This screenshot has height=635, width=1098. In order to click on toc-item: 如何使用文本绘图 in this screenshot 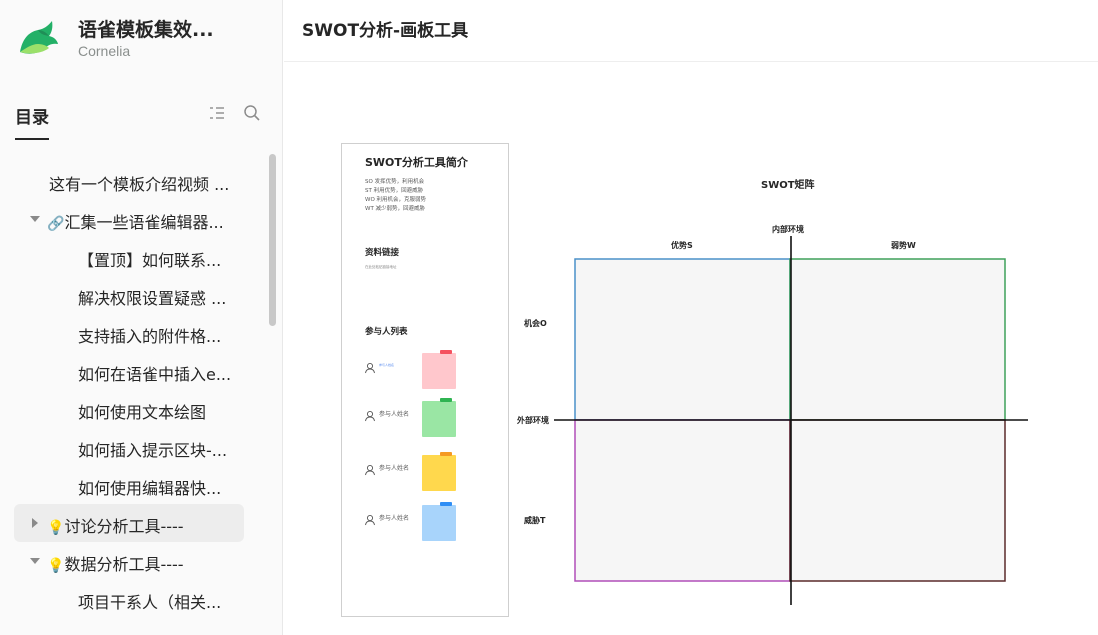, I will do `click(129, 409)`.